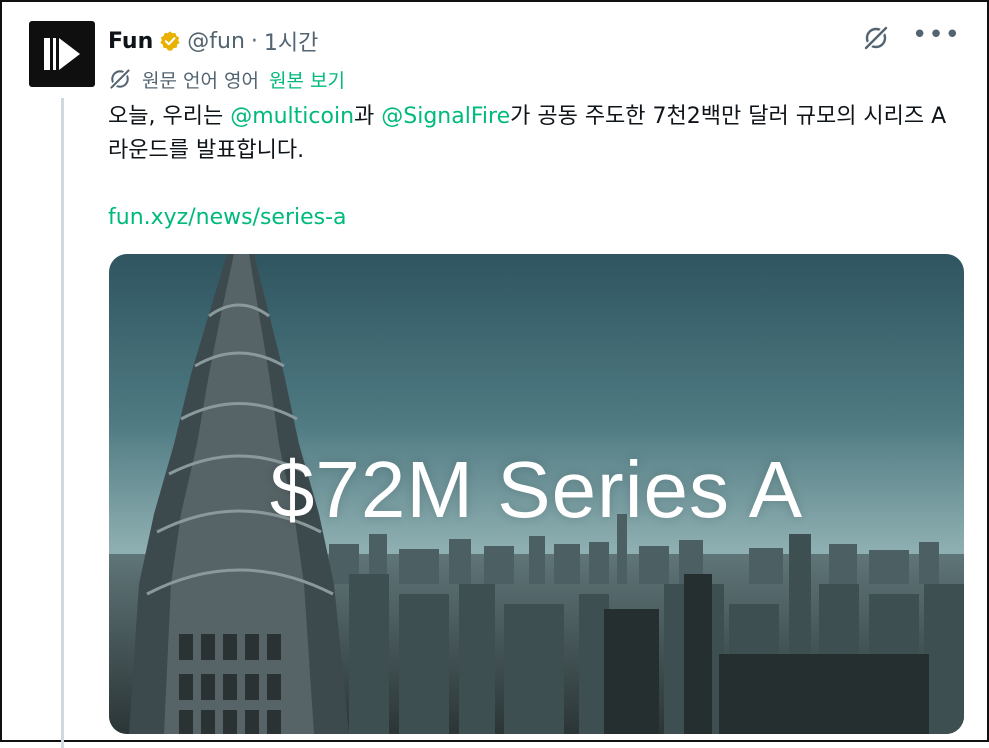 Image resolution: width=989 pixels, height=748 pixels. Describe the element at coordinates (307, 79) in the screenshot. I see `show-original-link: 원본 보기` at that location.